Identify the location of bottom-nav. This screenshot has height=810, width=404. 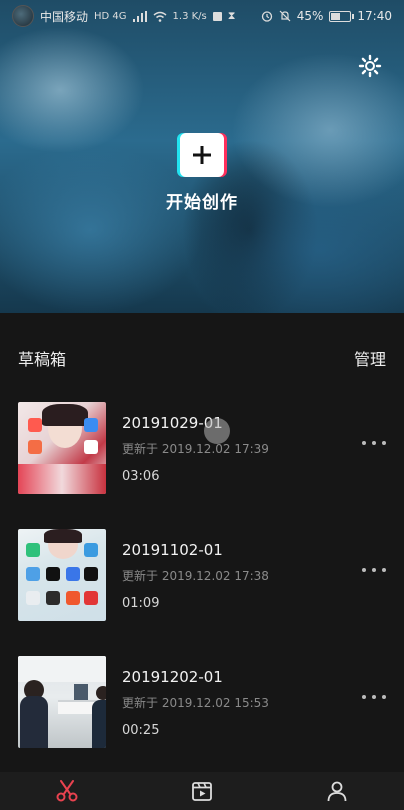
(202, 791).